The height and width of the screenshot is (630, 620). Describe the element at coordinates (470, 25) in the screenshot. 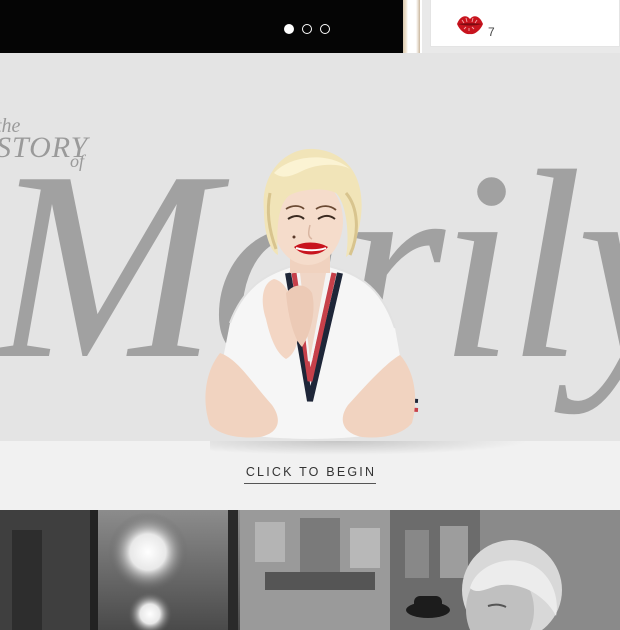

I see `lips-kiss-icon` at that location.